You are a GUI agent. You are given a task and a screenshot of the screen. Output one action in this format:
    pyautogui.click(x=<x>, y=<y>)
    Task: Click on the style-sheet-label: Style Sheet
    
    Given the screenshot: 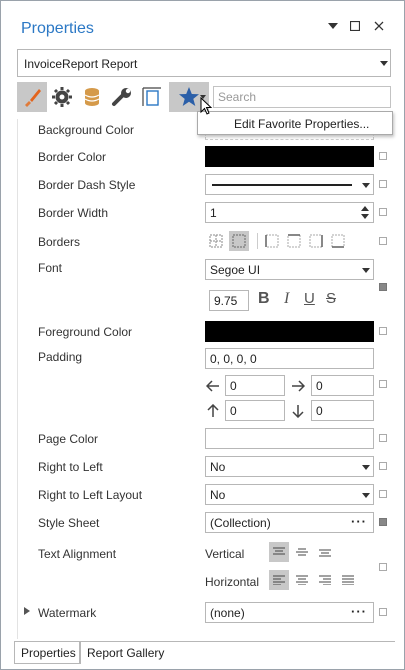 What is the action you would take?
    pyautogui.click(x=69, y=523)
    